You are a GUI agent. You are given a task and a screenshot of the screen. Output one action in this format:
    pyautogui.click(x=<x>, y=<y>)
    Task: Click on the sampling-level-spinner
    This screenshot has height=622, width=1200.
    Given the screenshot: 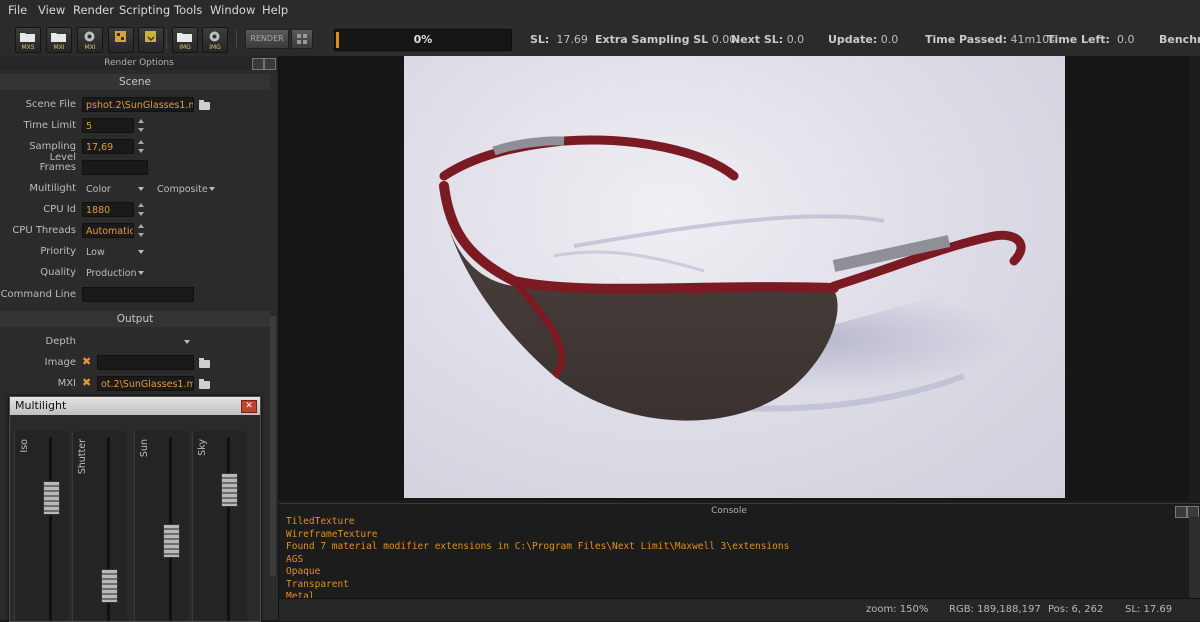 What is the action you would take?
    pyautogui.click(x=141, y=146)
    